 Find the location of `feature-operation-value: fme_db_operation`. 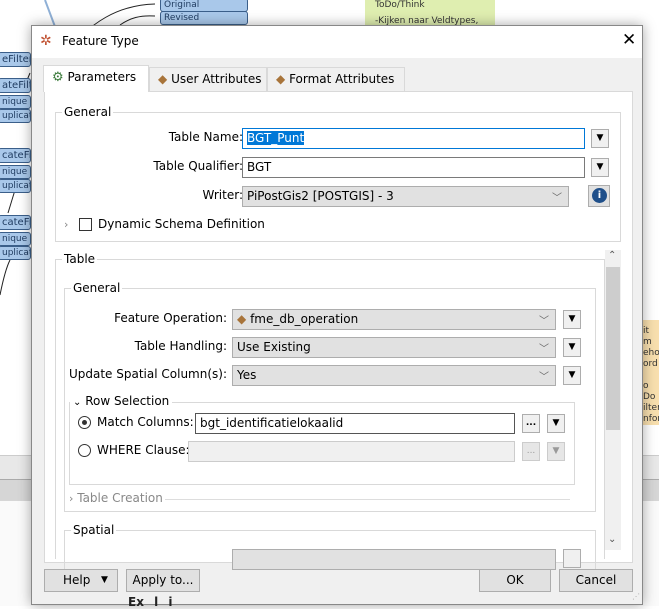

feature-operation-value: fme_db_operation is located at coordinates (304, 319).